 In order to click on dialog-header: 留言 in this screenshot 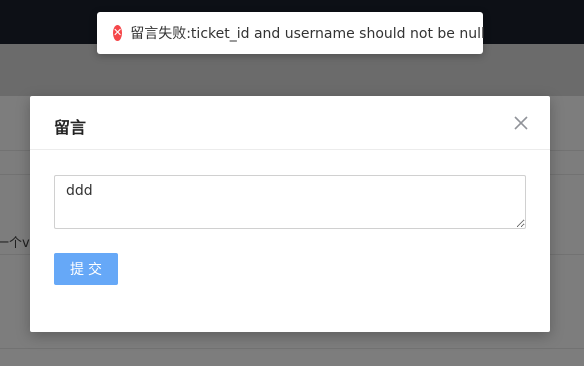, I will do `click(290, 123)`.